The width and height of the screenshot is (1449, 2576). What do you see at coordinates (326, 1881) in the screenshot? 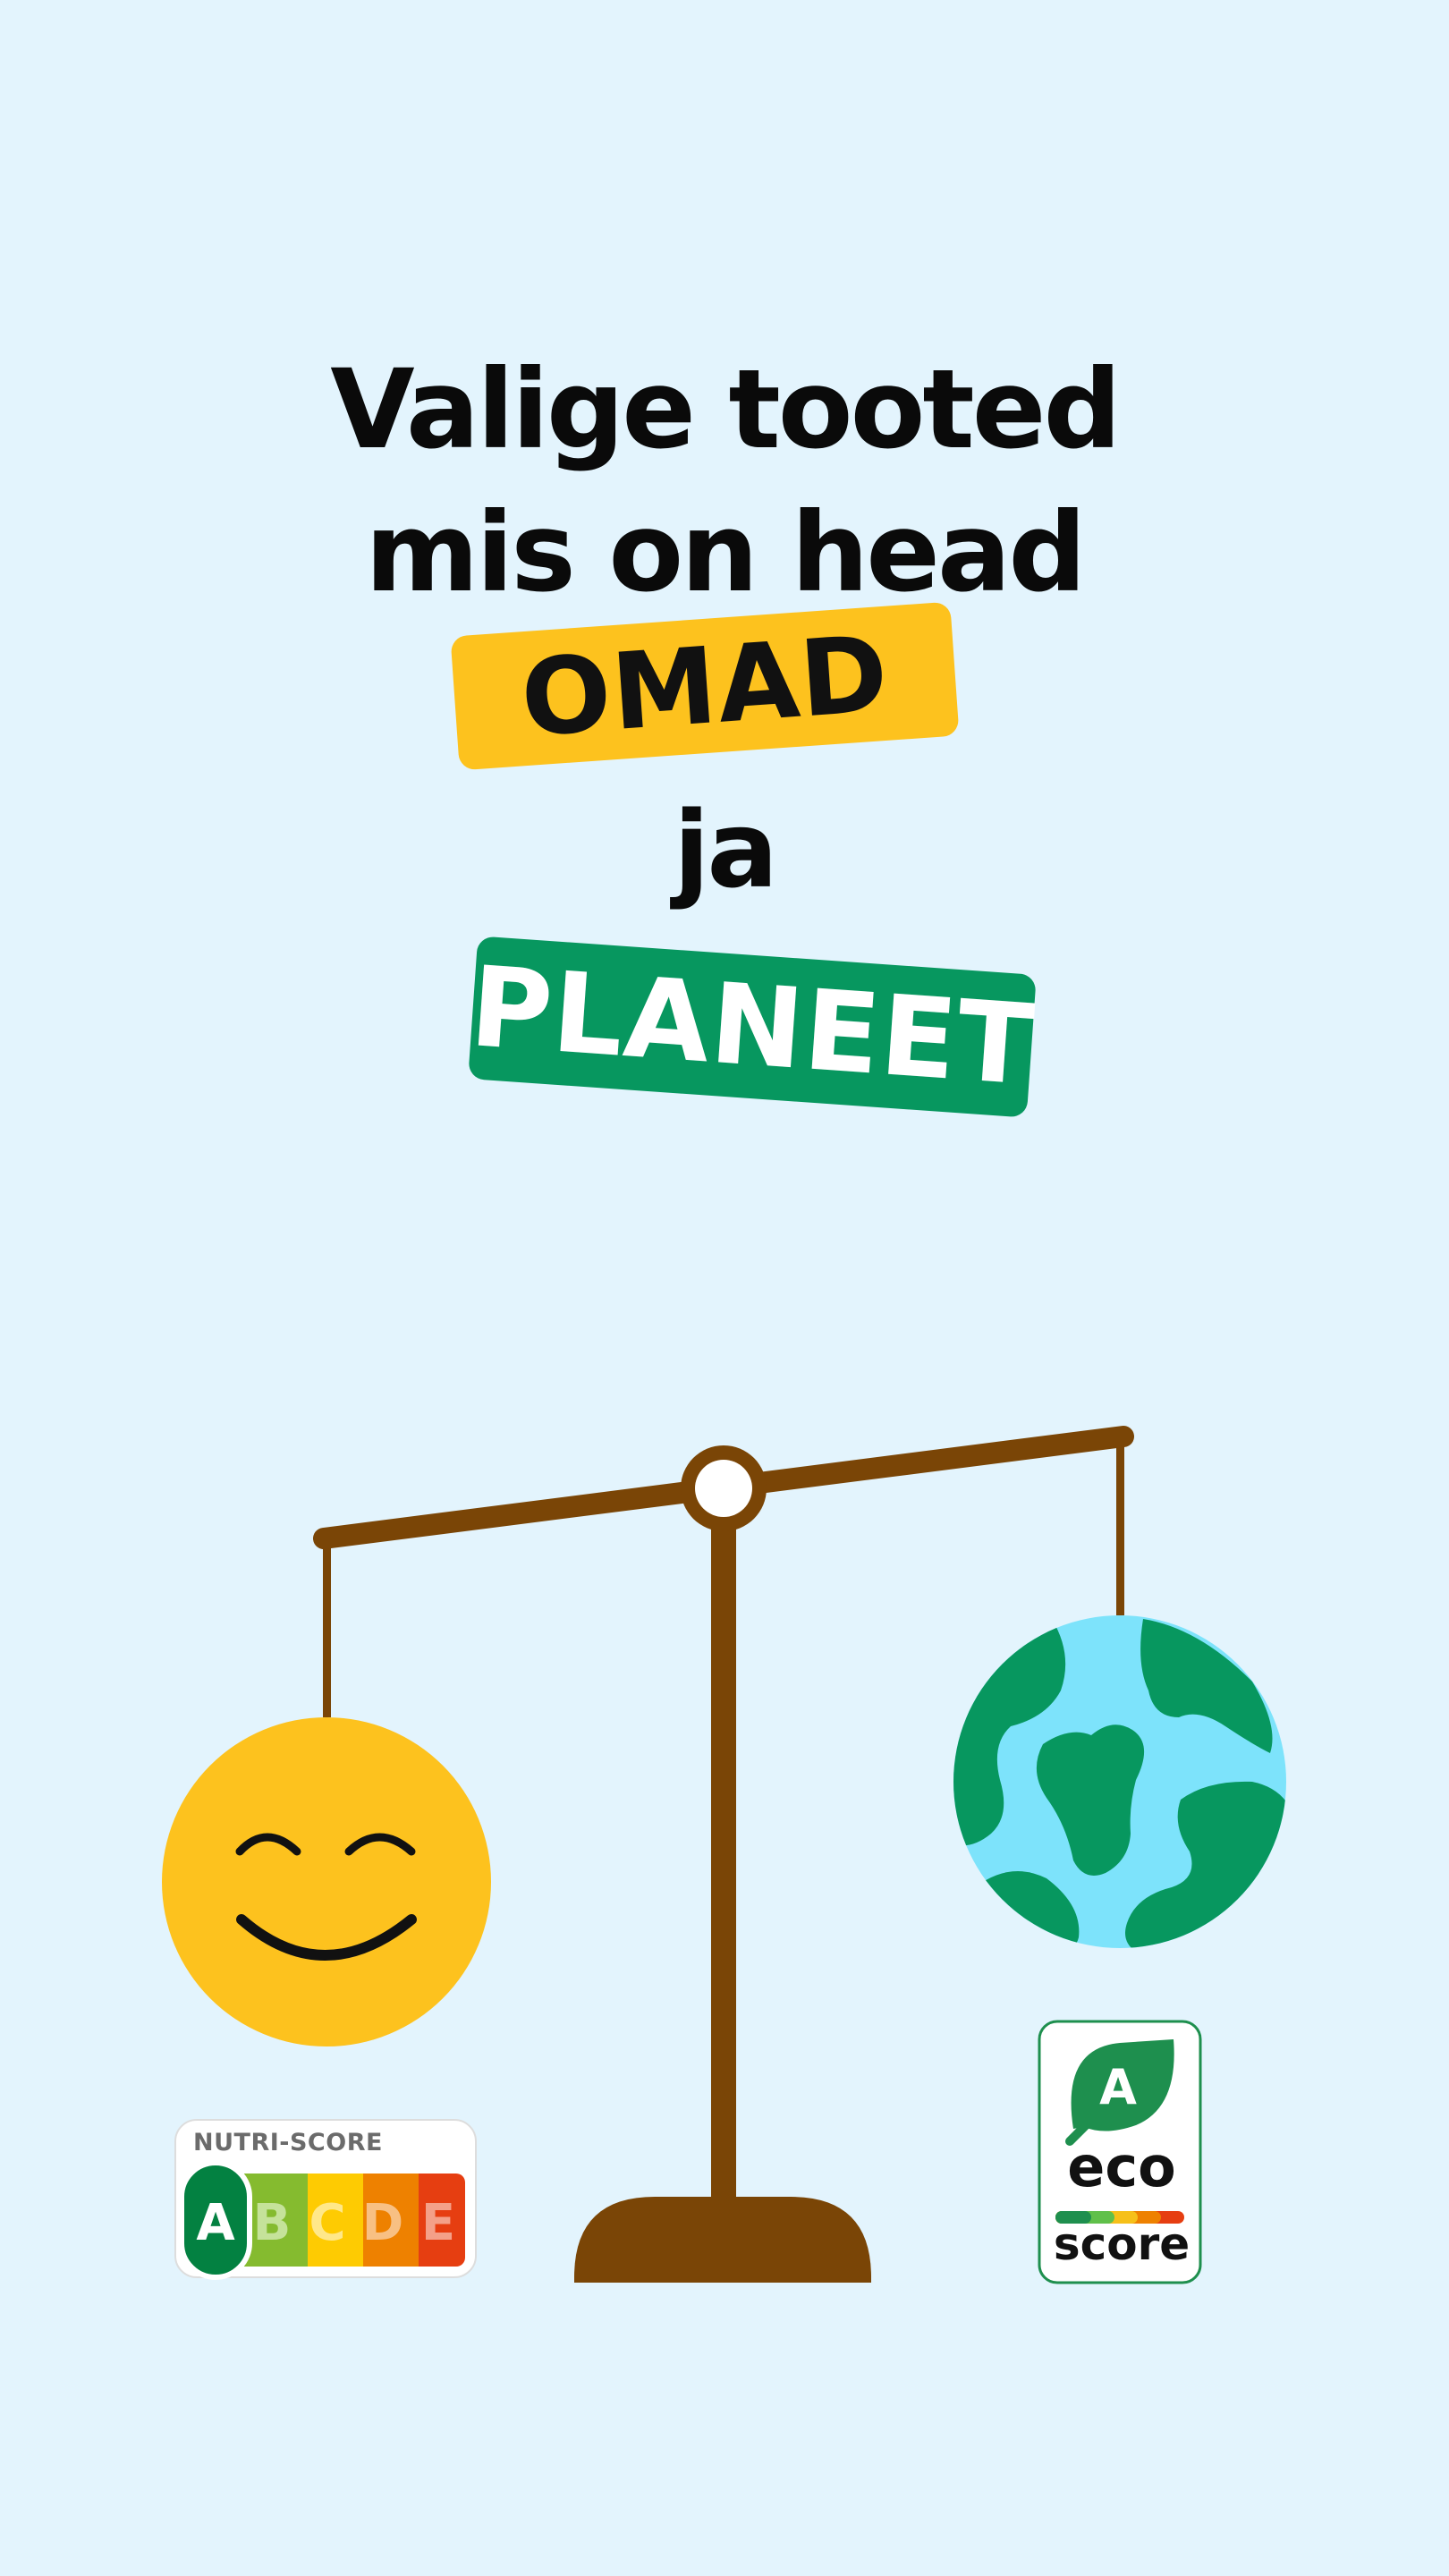
I see `smiley-face-icon` at bounding box center [326, 1881].